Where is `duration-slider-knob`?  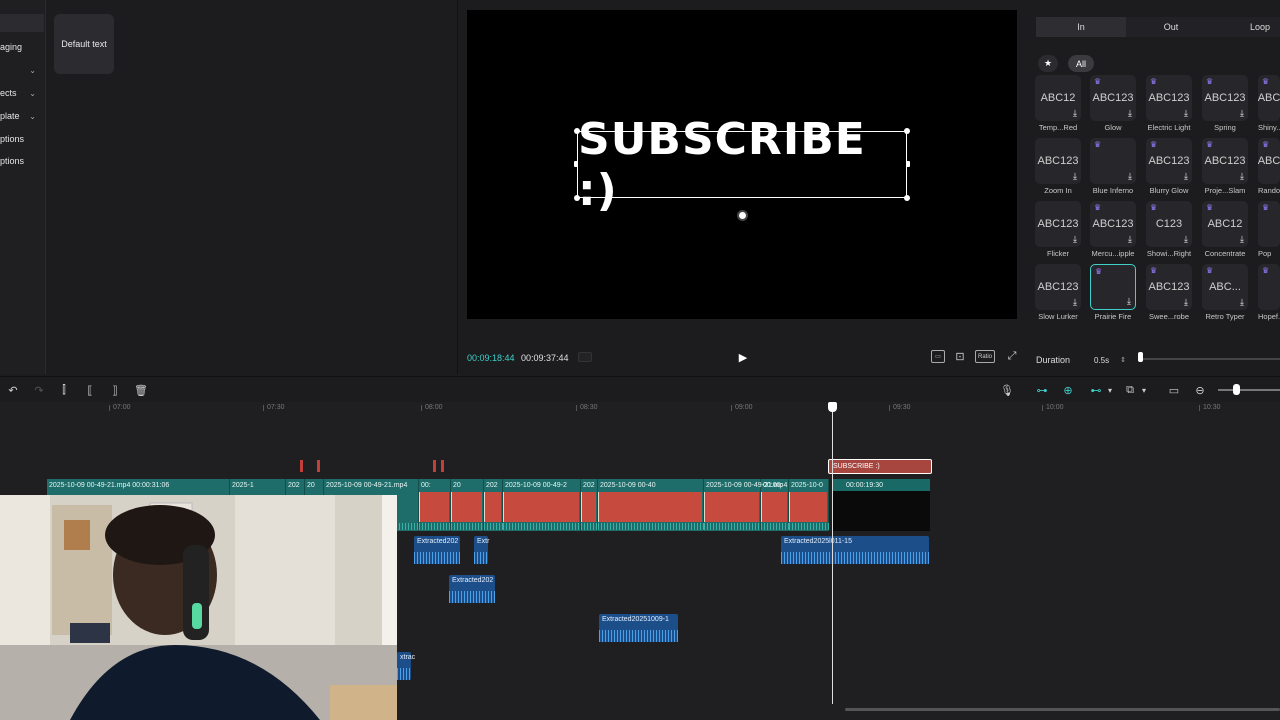 duration-slider-knob is located at coordinates (1140, 357).